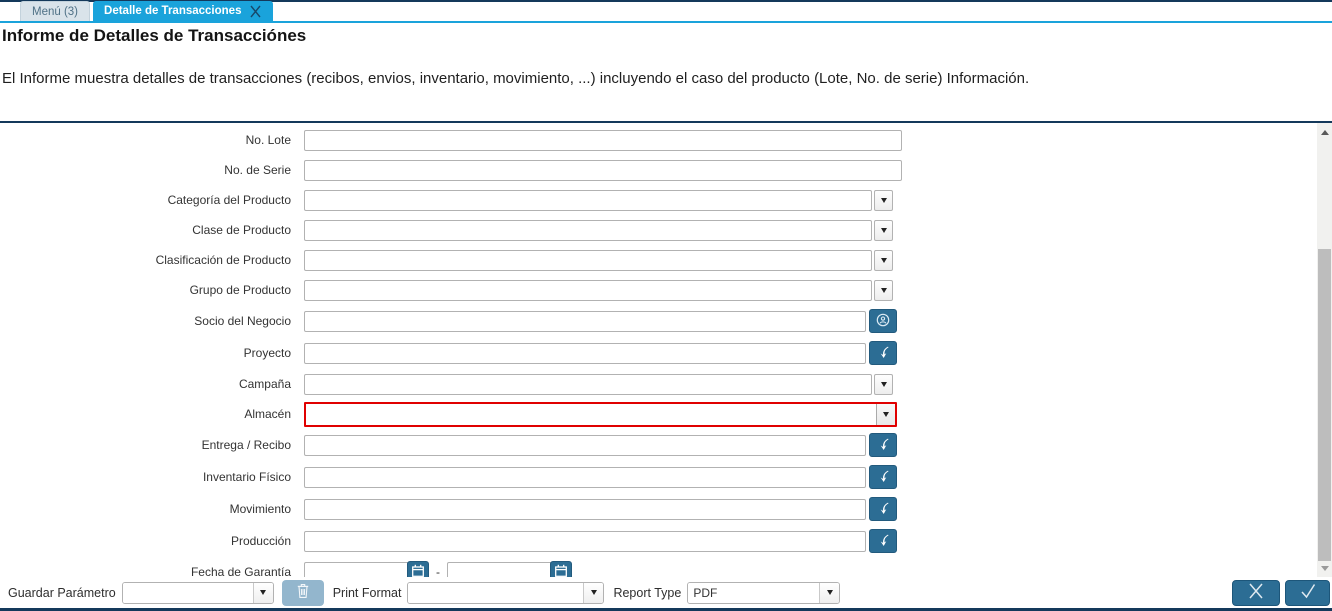  Describe the element at coordinates (187, 592) in the screenshot. I see `save-parameter-input` at that location.